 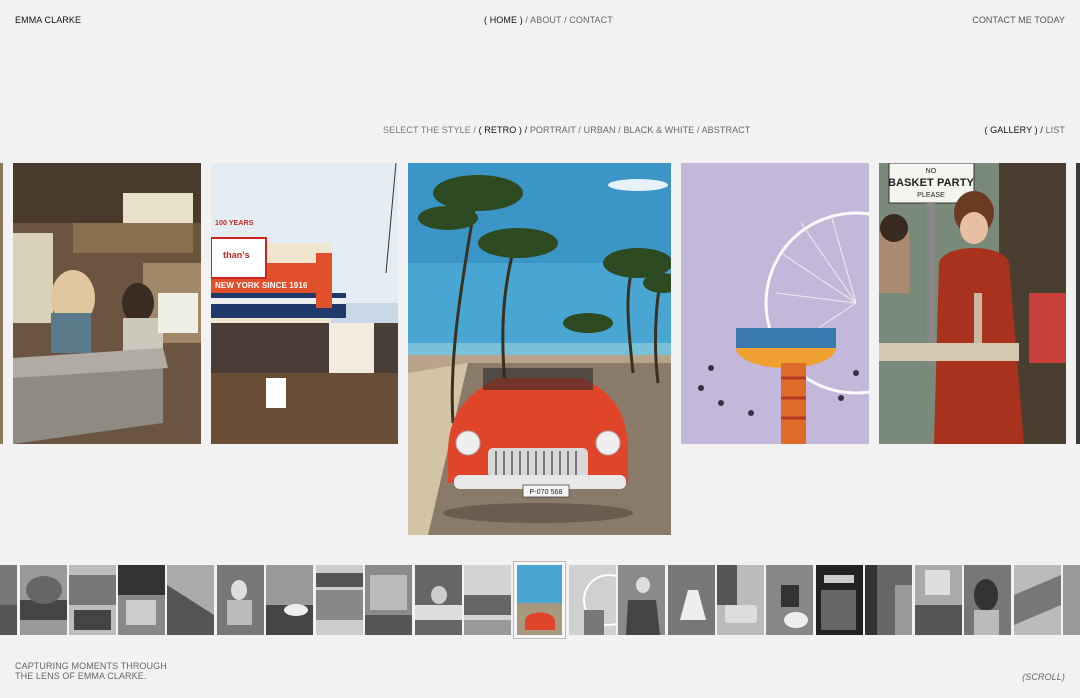 I want to click on boardwalk-photo: NEW YORK SINCE 1916 than's 100 YEARS, so click(x=304, y=303).